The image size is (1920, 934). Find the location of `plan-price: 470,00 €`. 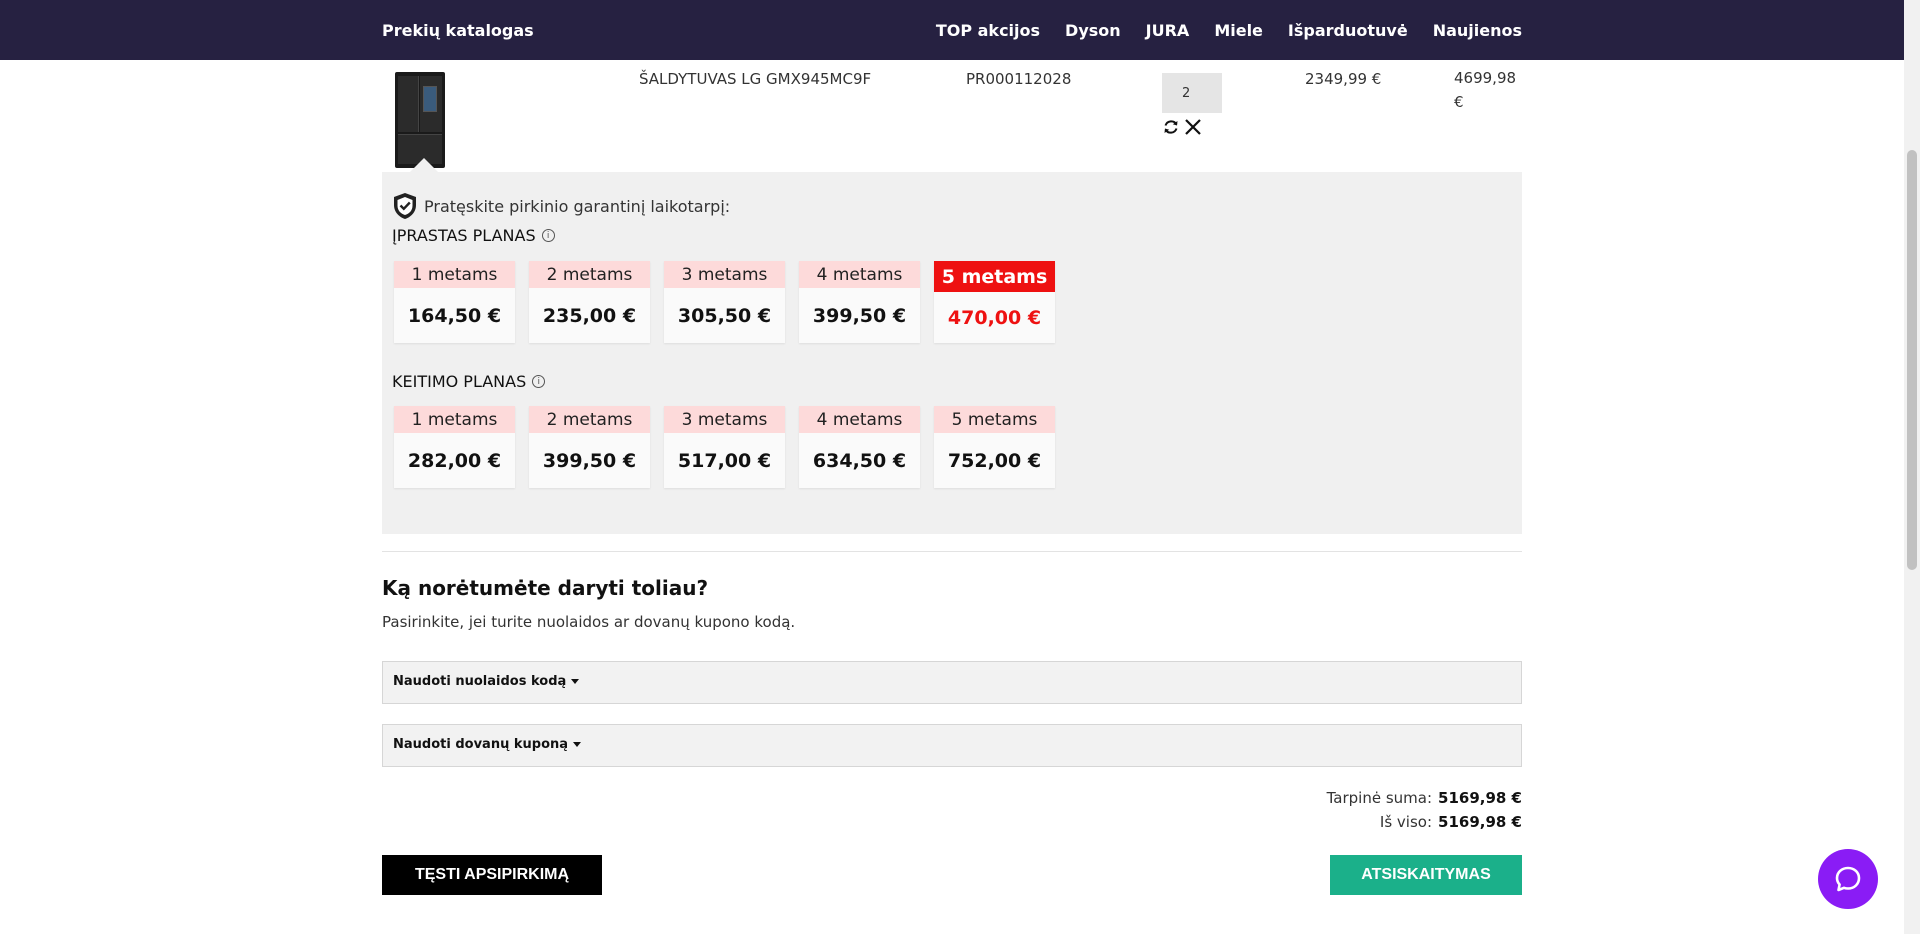

plan-price: 470,00 € is located at coordinates (994, 317).